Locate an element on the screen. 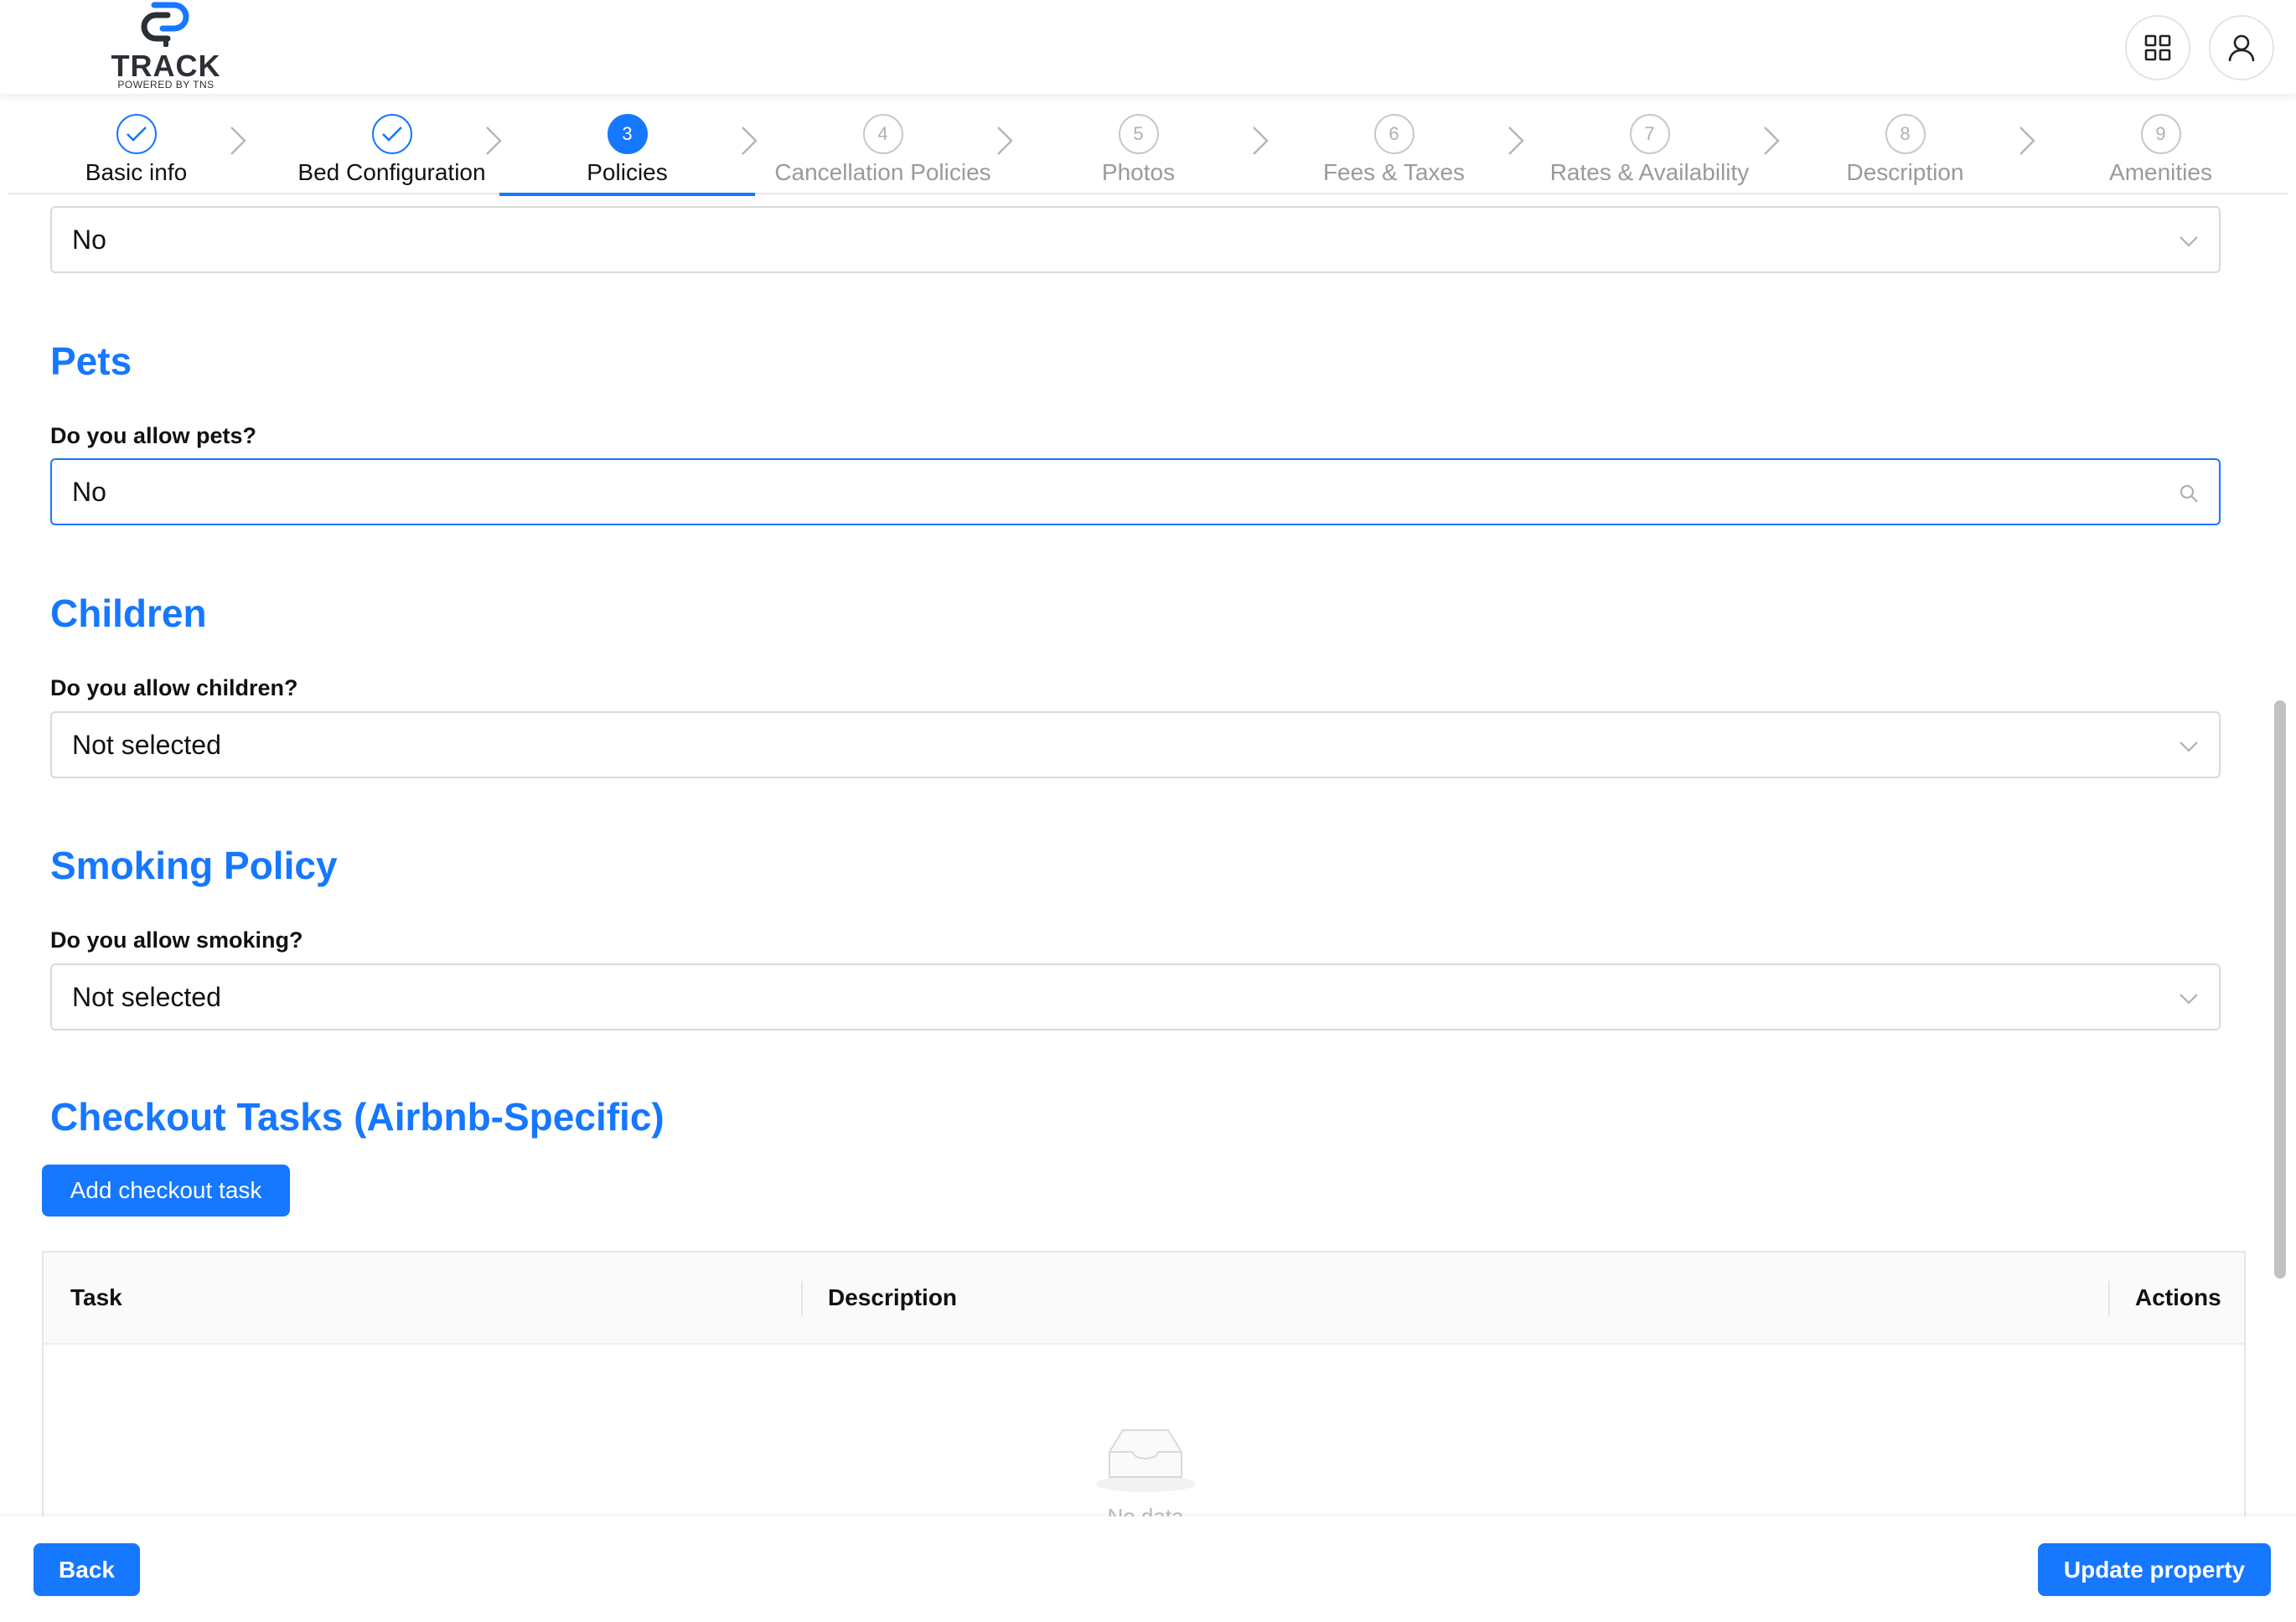 The height and width of the screenshot is (1622, 2296). step-policies: 3 Policies is located at coordinates (627, 145).